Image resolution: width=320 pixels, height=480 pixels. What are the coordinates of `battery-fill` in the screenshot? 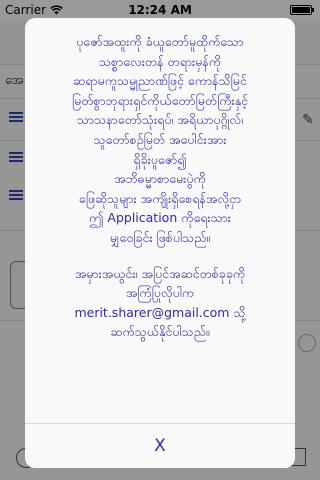 It's located at (301, 10).